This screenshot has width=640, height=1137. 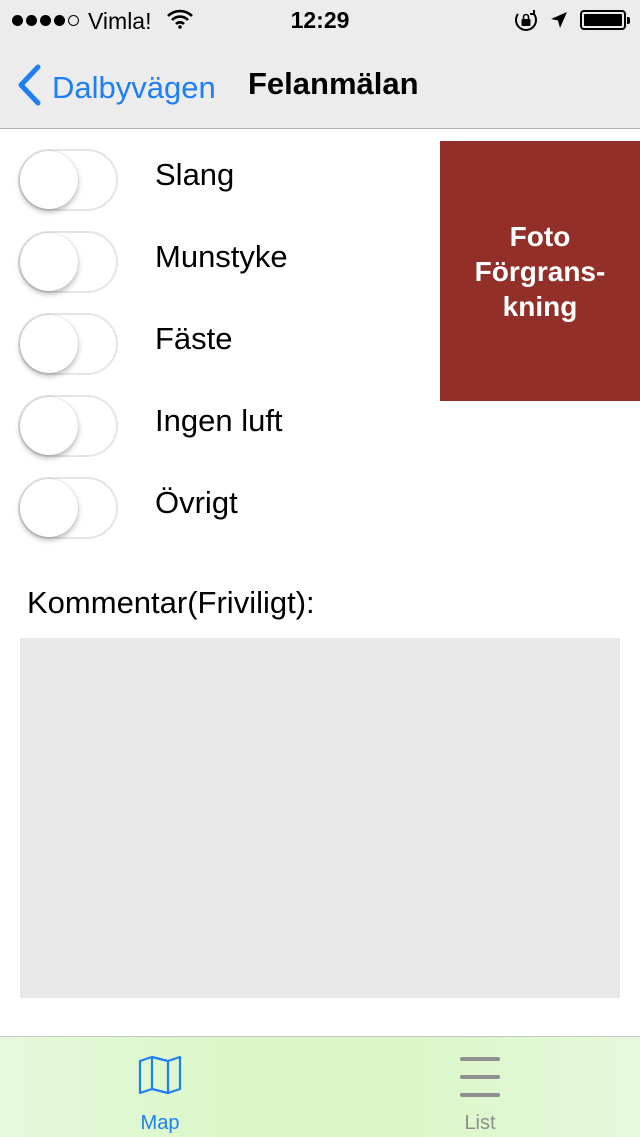 What do you see at coordinates (559, 22) in the screenshot?
I see `location-arrow-icon` at bounding box center [559, 22].